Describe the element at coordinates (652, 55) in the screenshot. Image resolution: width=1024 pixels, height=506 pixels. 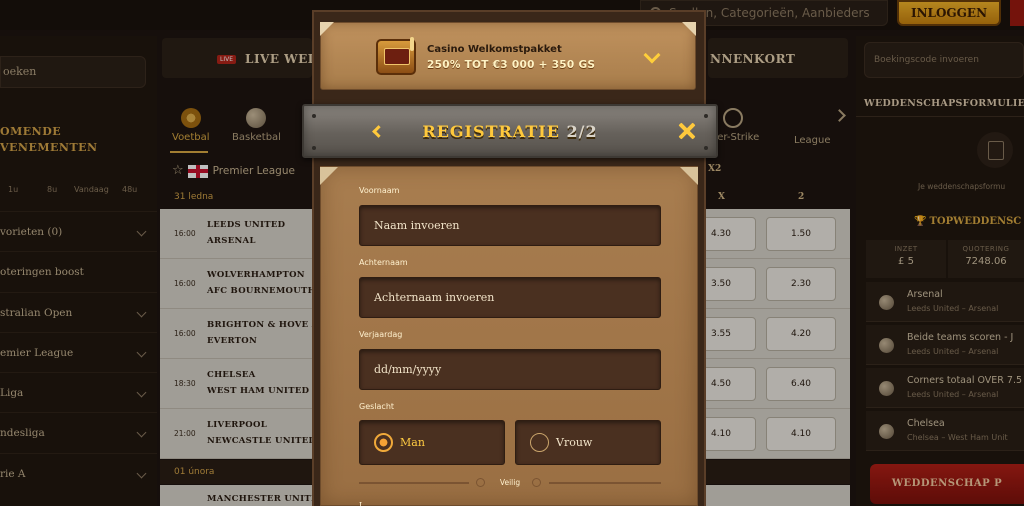
I see `chevron-down-icon` at that location.